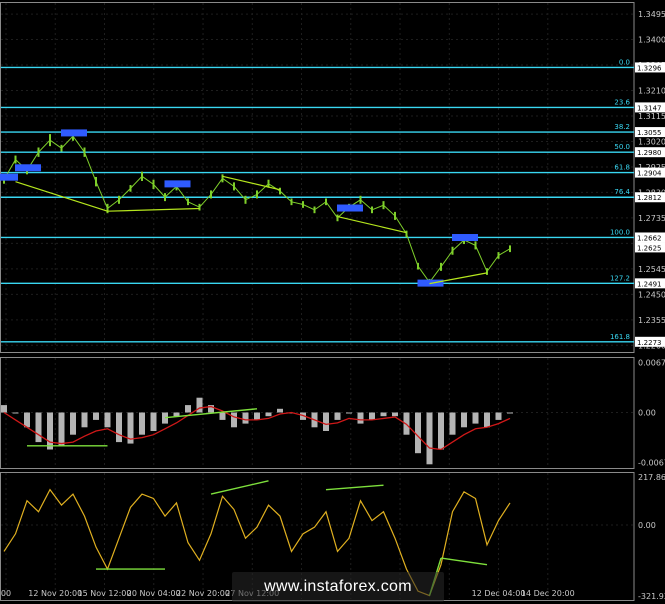 This screenshot has height=604, width=665. I want to click on x-tick-label: 22 Nov 20:00, so click(203, 593).